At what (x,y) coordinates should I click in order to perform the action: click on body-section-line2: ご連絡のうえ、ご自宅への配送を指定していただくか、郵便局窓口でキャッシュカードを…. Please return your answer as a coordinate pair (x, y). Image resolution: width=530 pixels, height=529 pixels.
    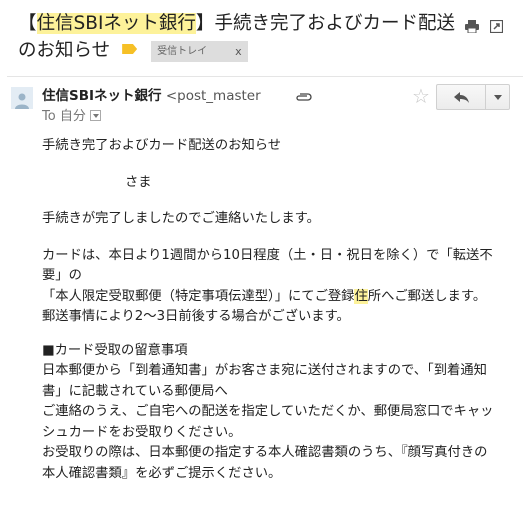
    Looking at the image, I should click on (268, 422).